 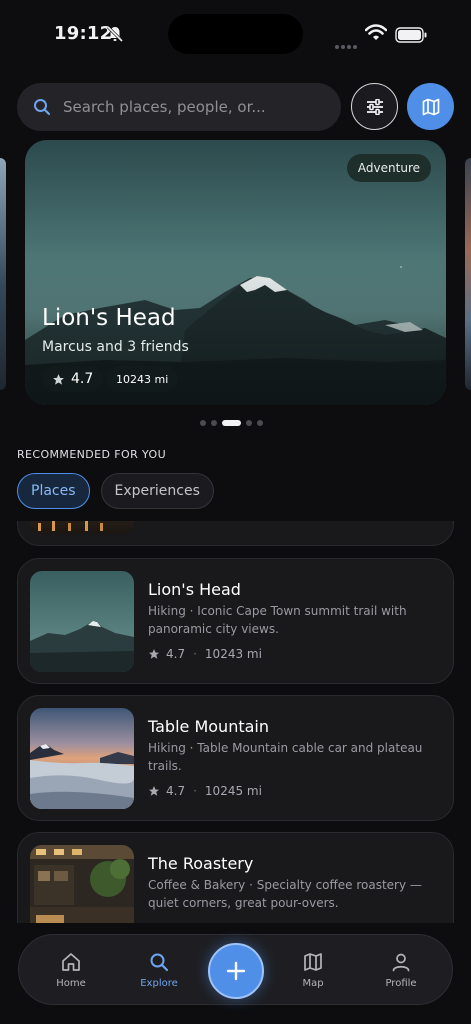 I want to click on sliders-icon, so click(x=374, y=106).